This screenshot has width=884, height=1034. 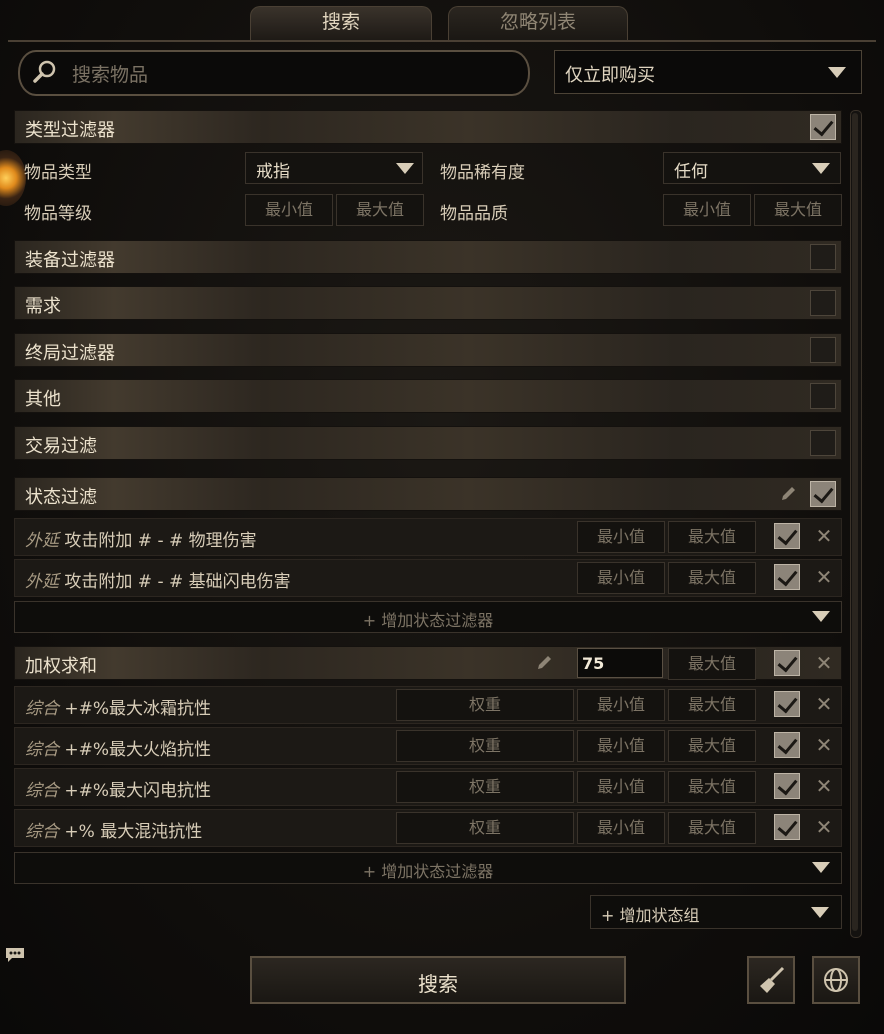 I want to click on misc-filter-title: 其他, so click(x=43, y=399).